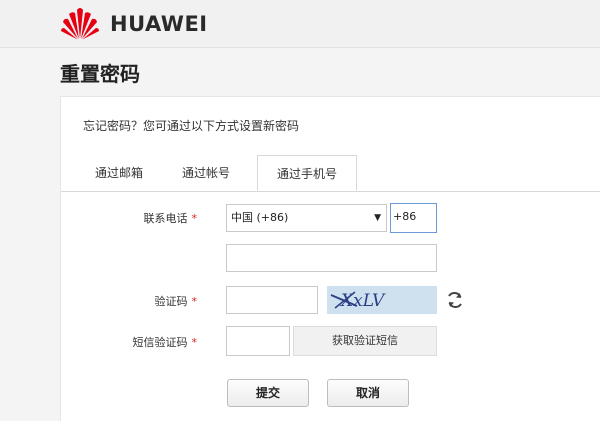  I want to click on tab-phone: 通过手机号, so click(307, 173).